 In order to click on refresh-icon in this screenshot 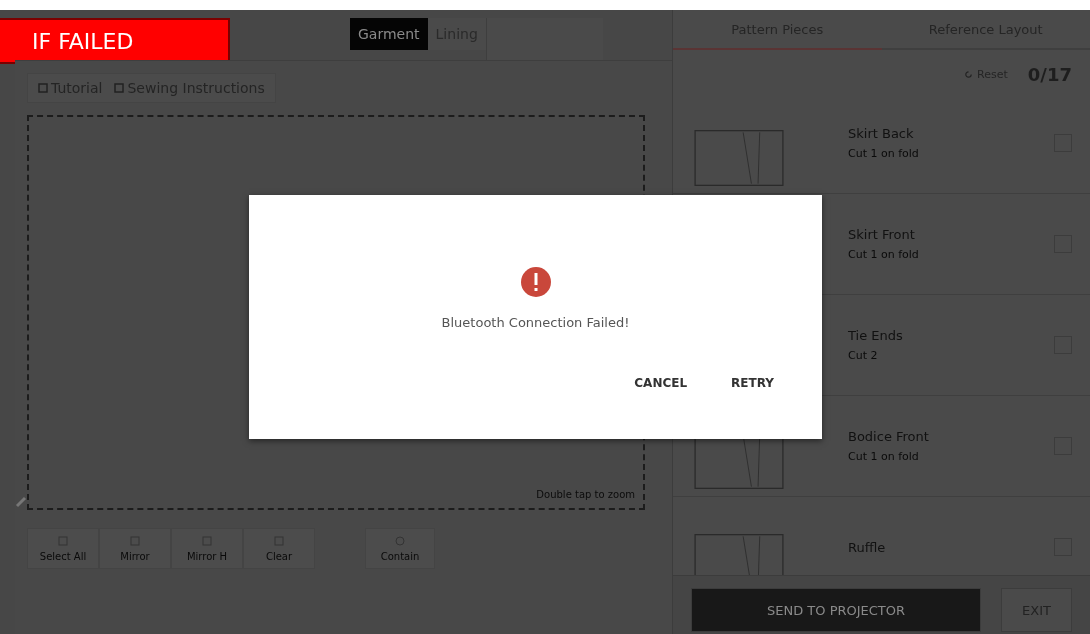, I will do `click(969, 74)`.